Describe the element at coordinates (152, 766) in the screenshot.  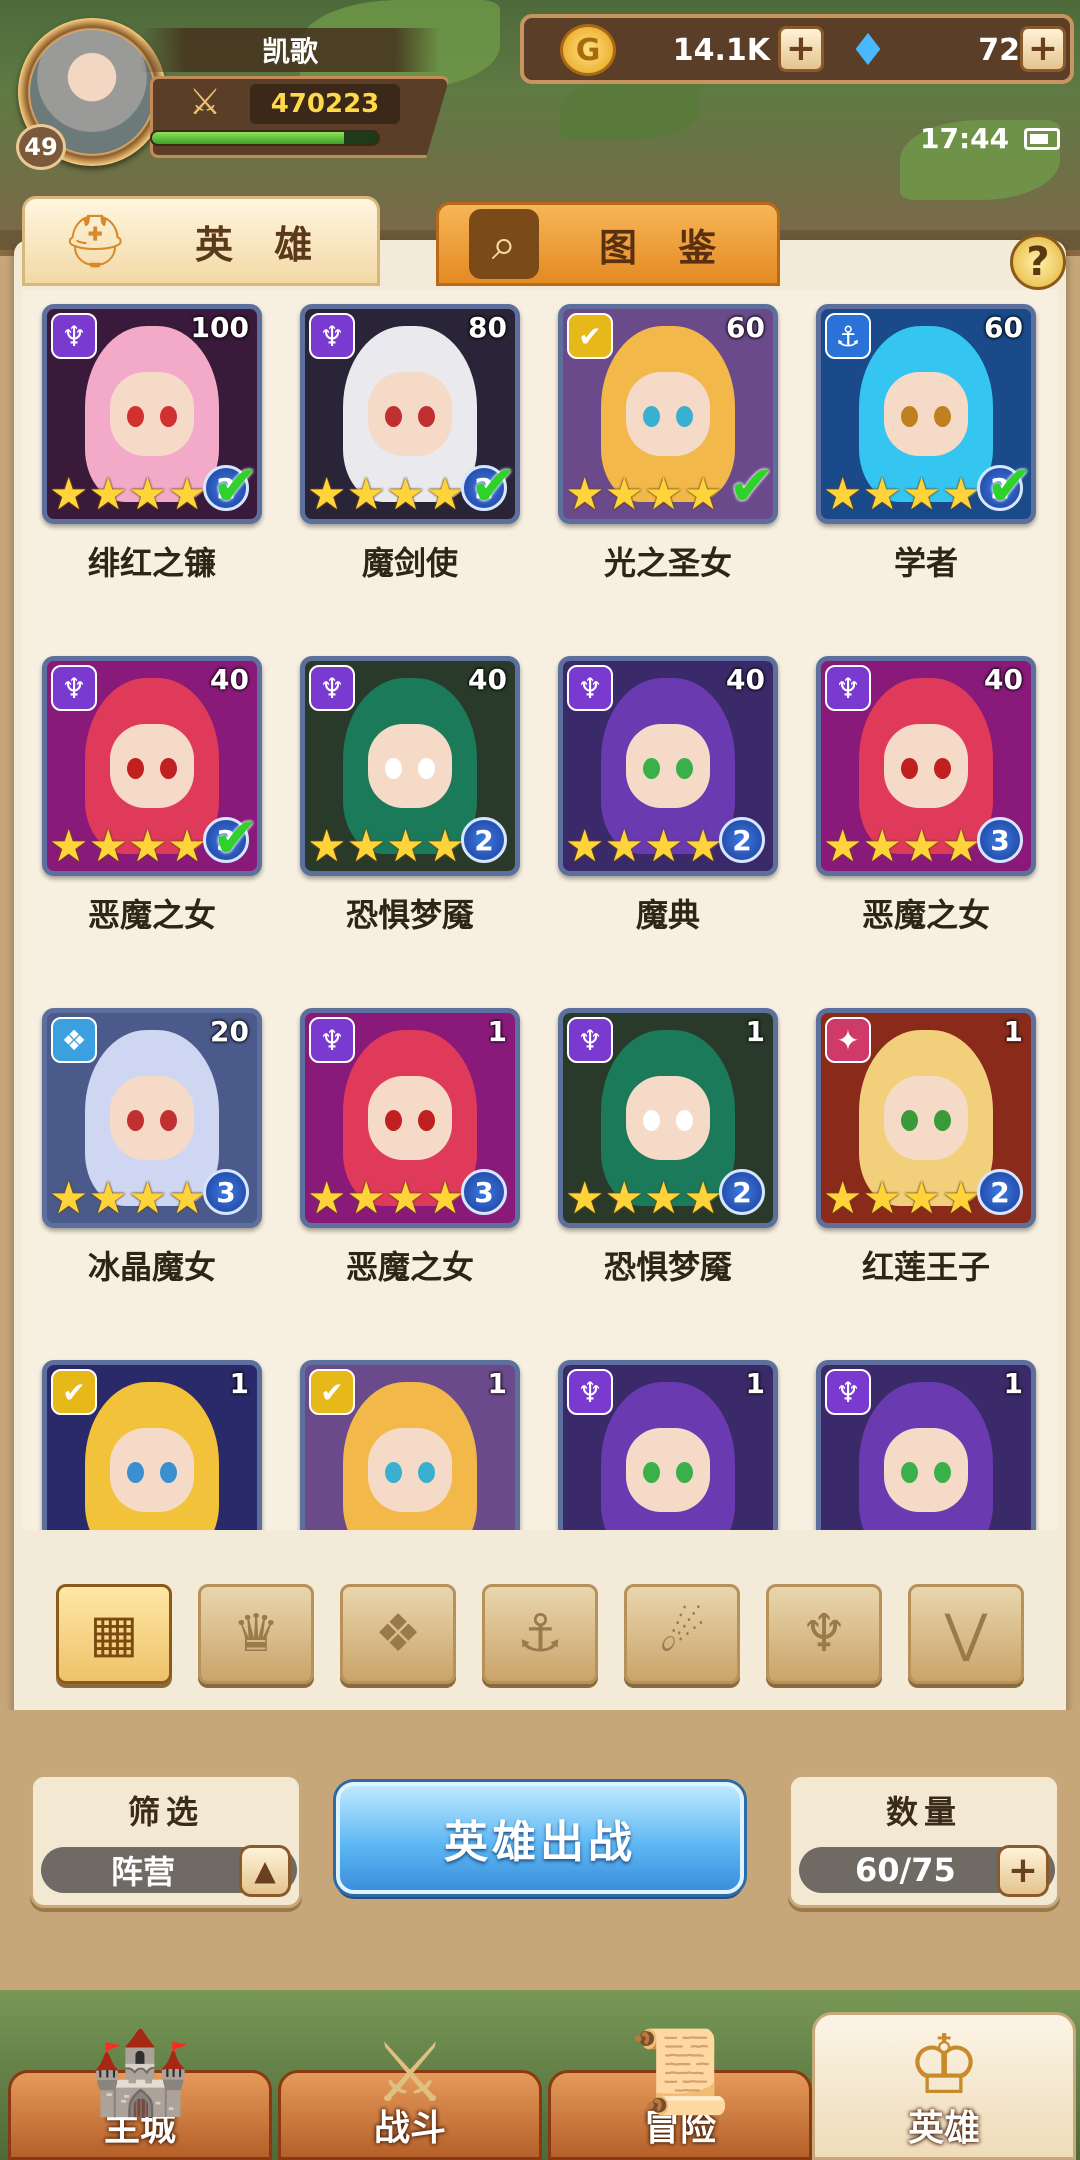
I see `hero-card: ♆ 40 ★ ★ ★ ★ 3 ✔` at that location.